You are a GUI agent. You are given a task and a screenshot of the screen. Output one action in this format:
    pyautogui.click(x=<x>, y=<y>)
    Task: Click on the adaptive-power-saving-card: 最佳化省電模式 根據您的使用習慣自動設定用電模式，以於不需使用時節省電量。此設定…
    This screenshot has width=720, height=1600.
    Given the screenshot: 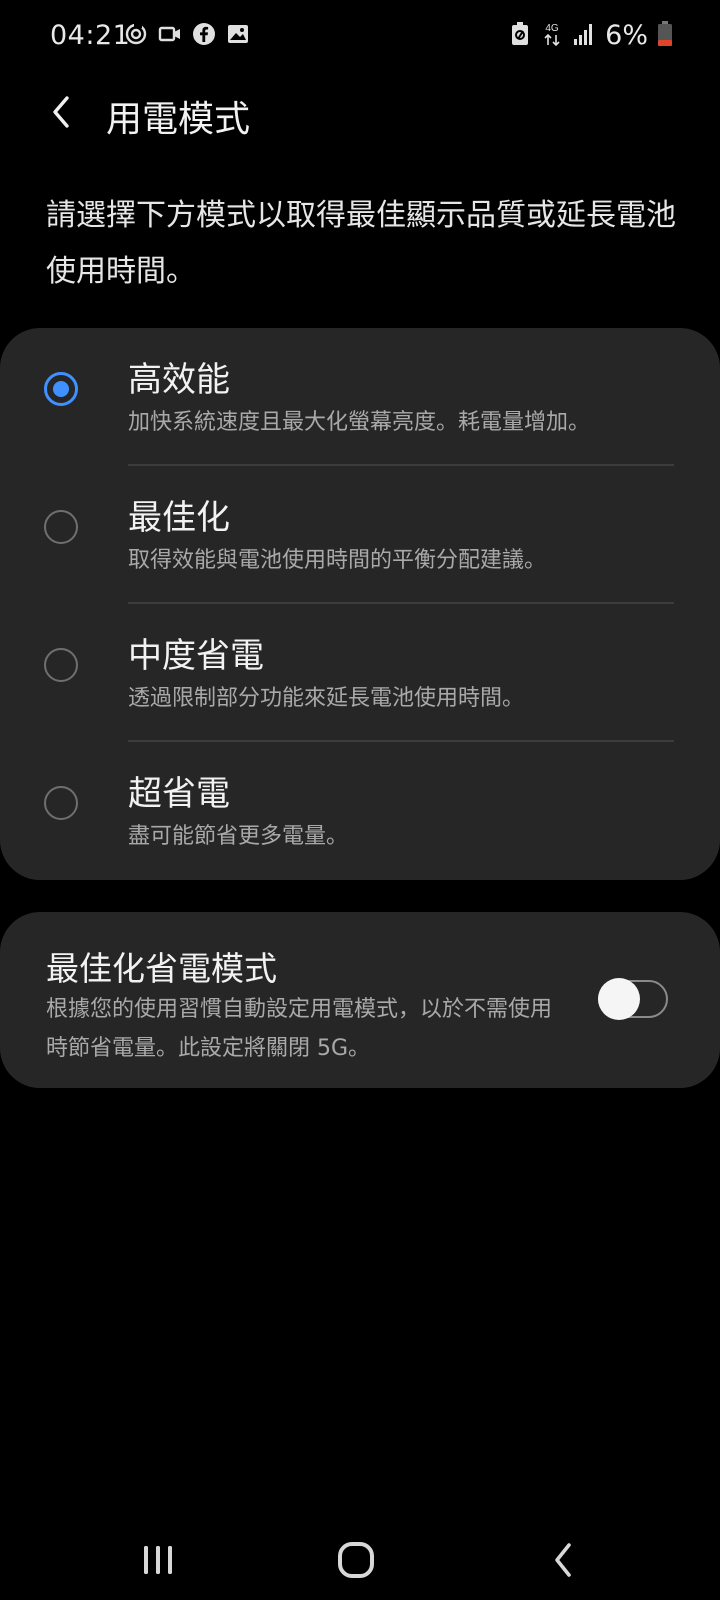 What is the action you would take?
    pyautogui.click(x=360, y=1000)
    